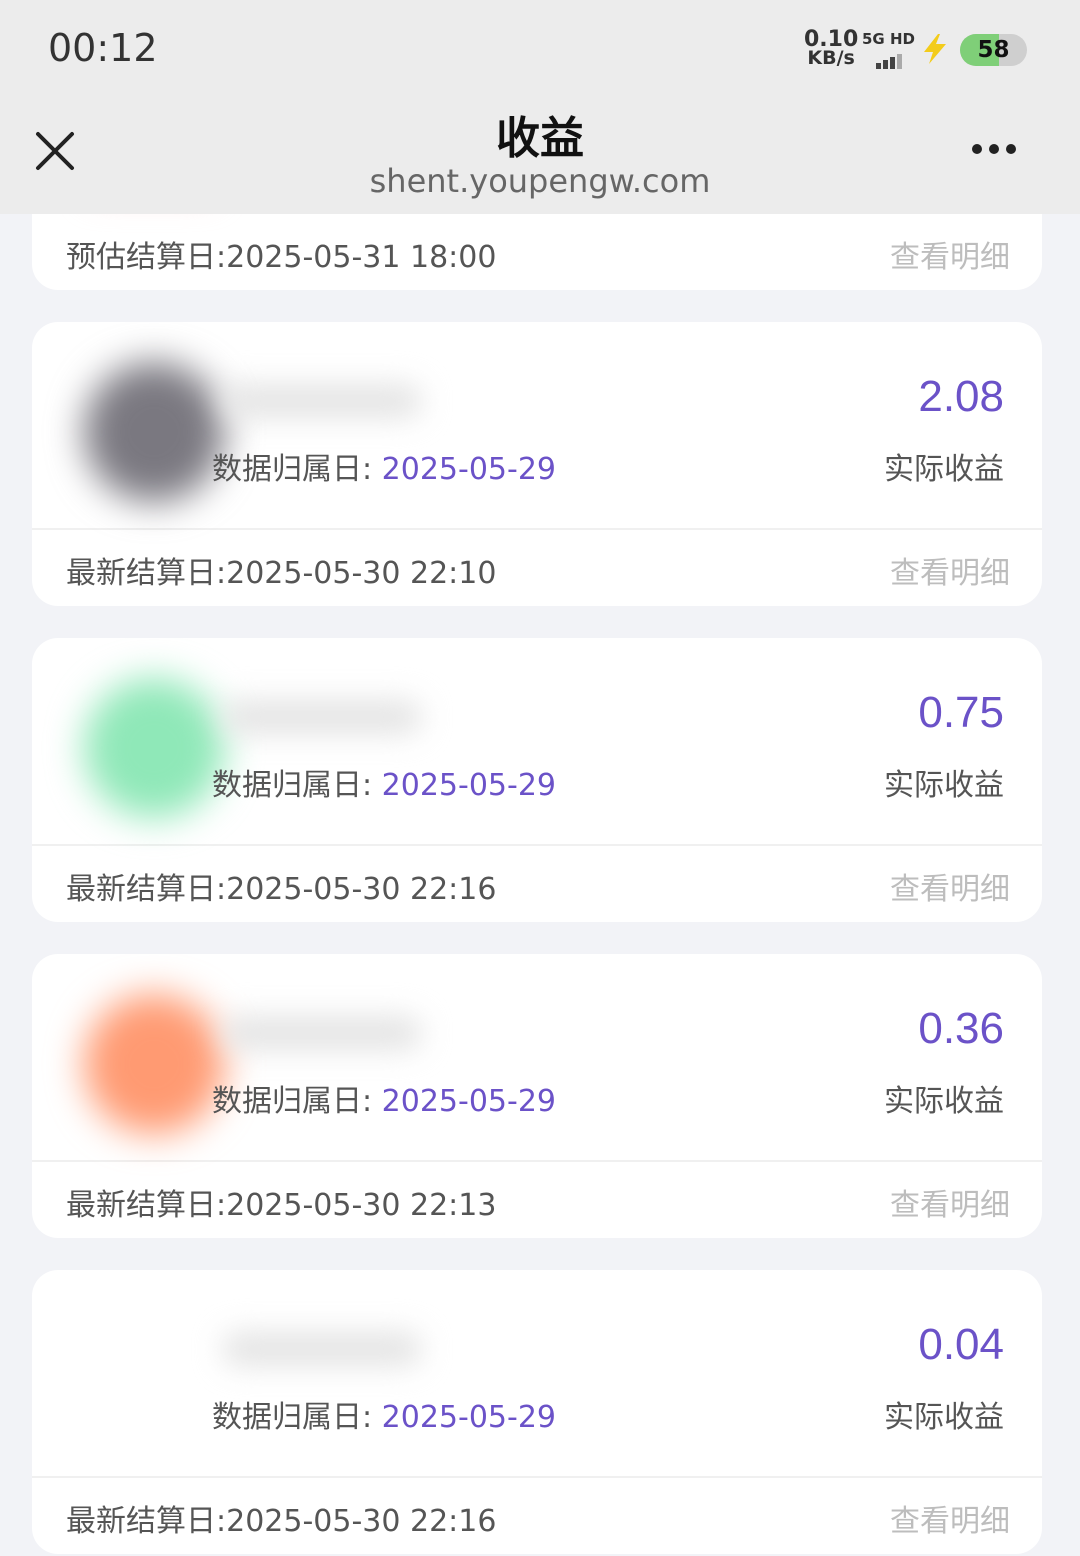 The height and width of the screenshot is (1556, 1080). Describe the element at coordinates (888, 39) in the screenshot. I see `network-type-label: 5G HD` at that location.